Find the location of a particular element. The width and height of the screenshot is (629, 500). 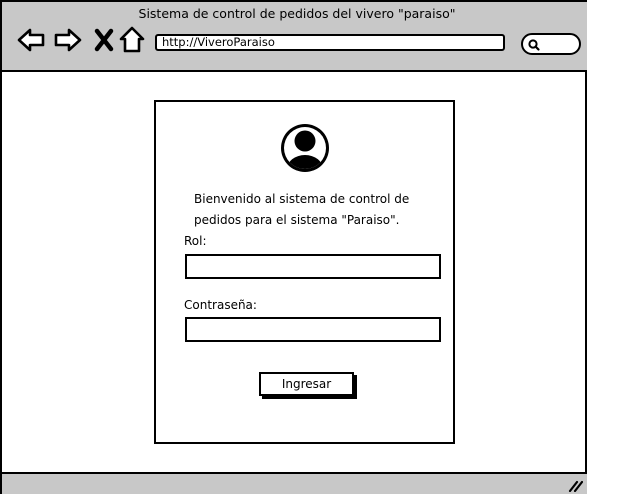

resize-grip-icon is located at coordinates (575, 485).